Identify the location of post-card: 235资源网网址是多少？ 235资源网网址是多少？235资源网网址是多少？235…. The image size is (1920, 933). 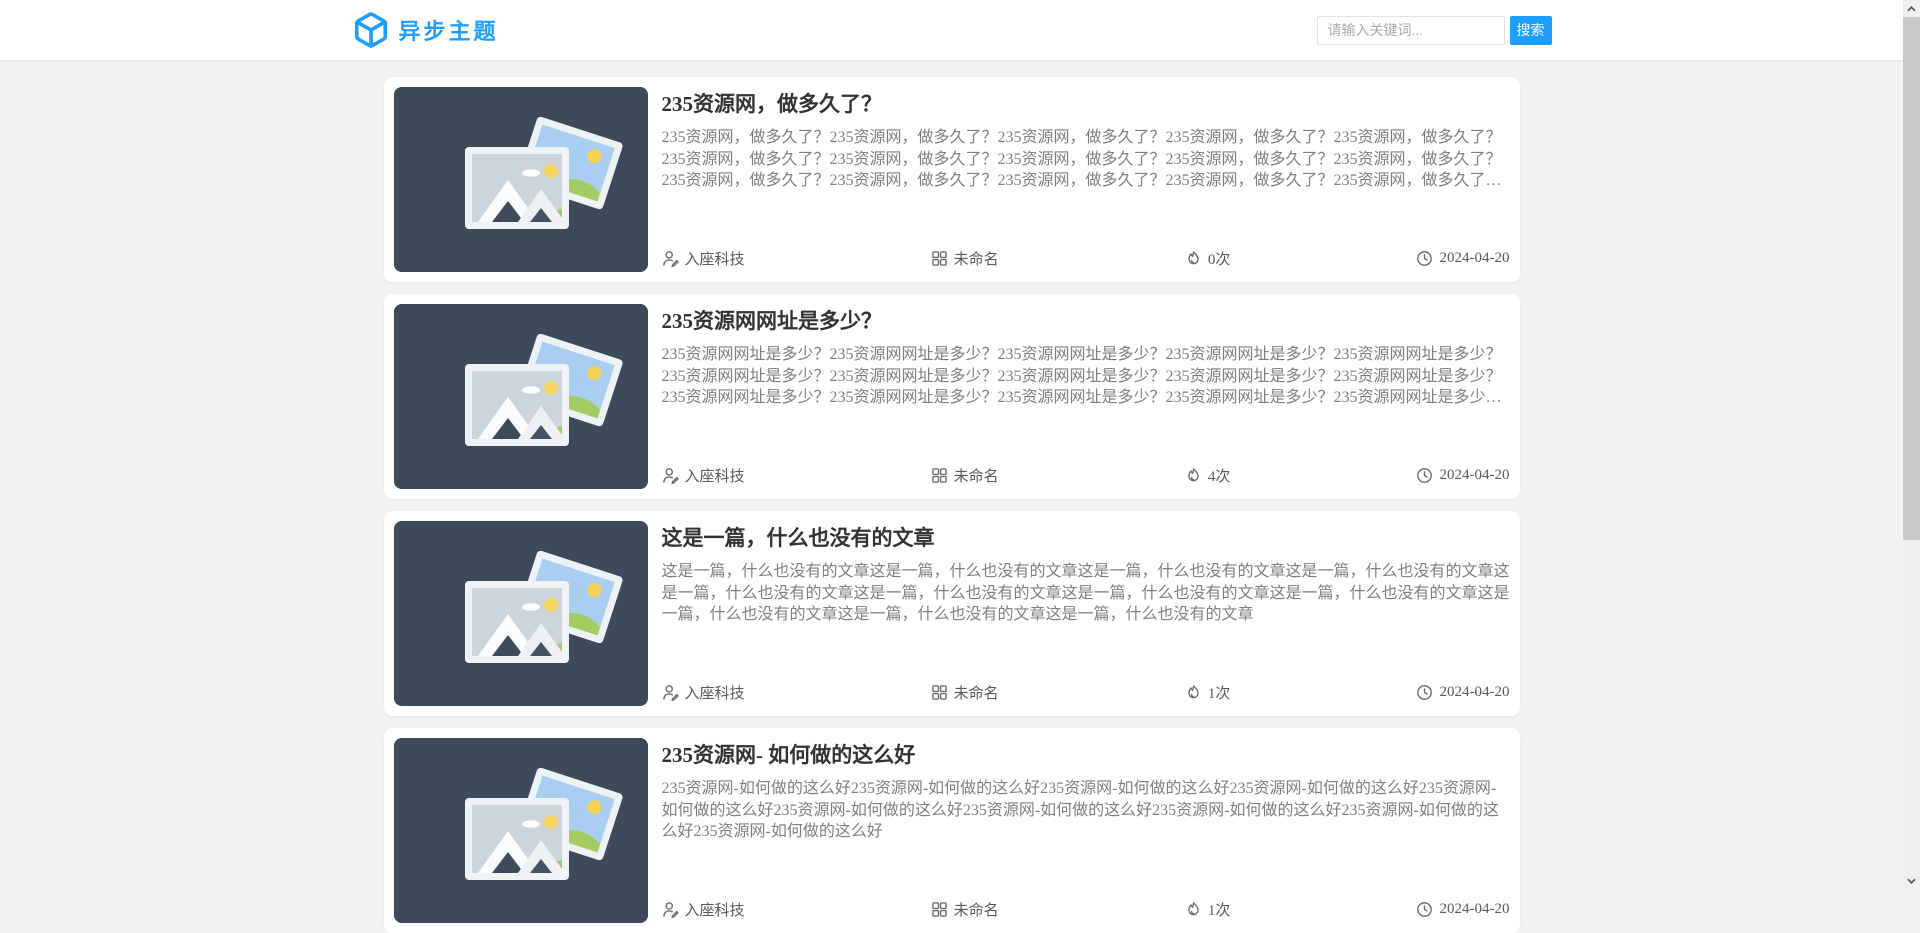
(951, 396).